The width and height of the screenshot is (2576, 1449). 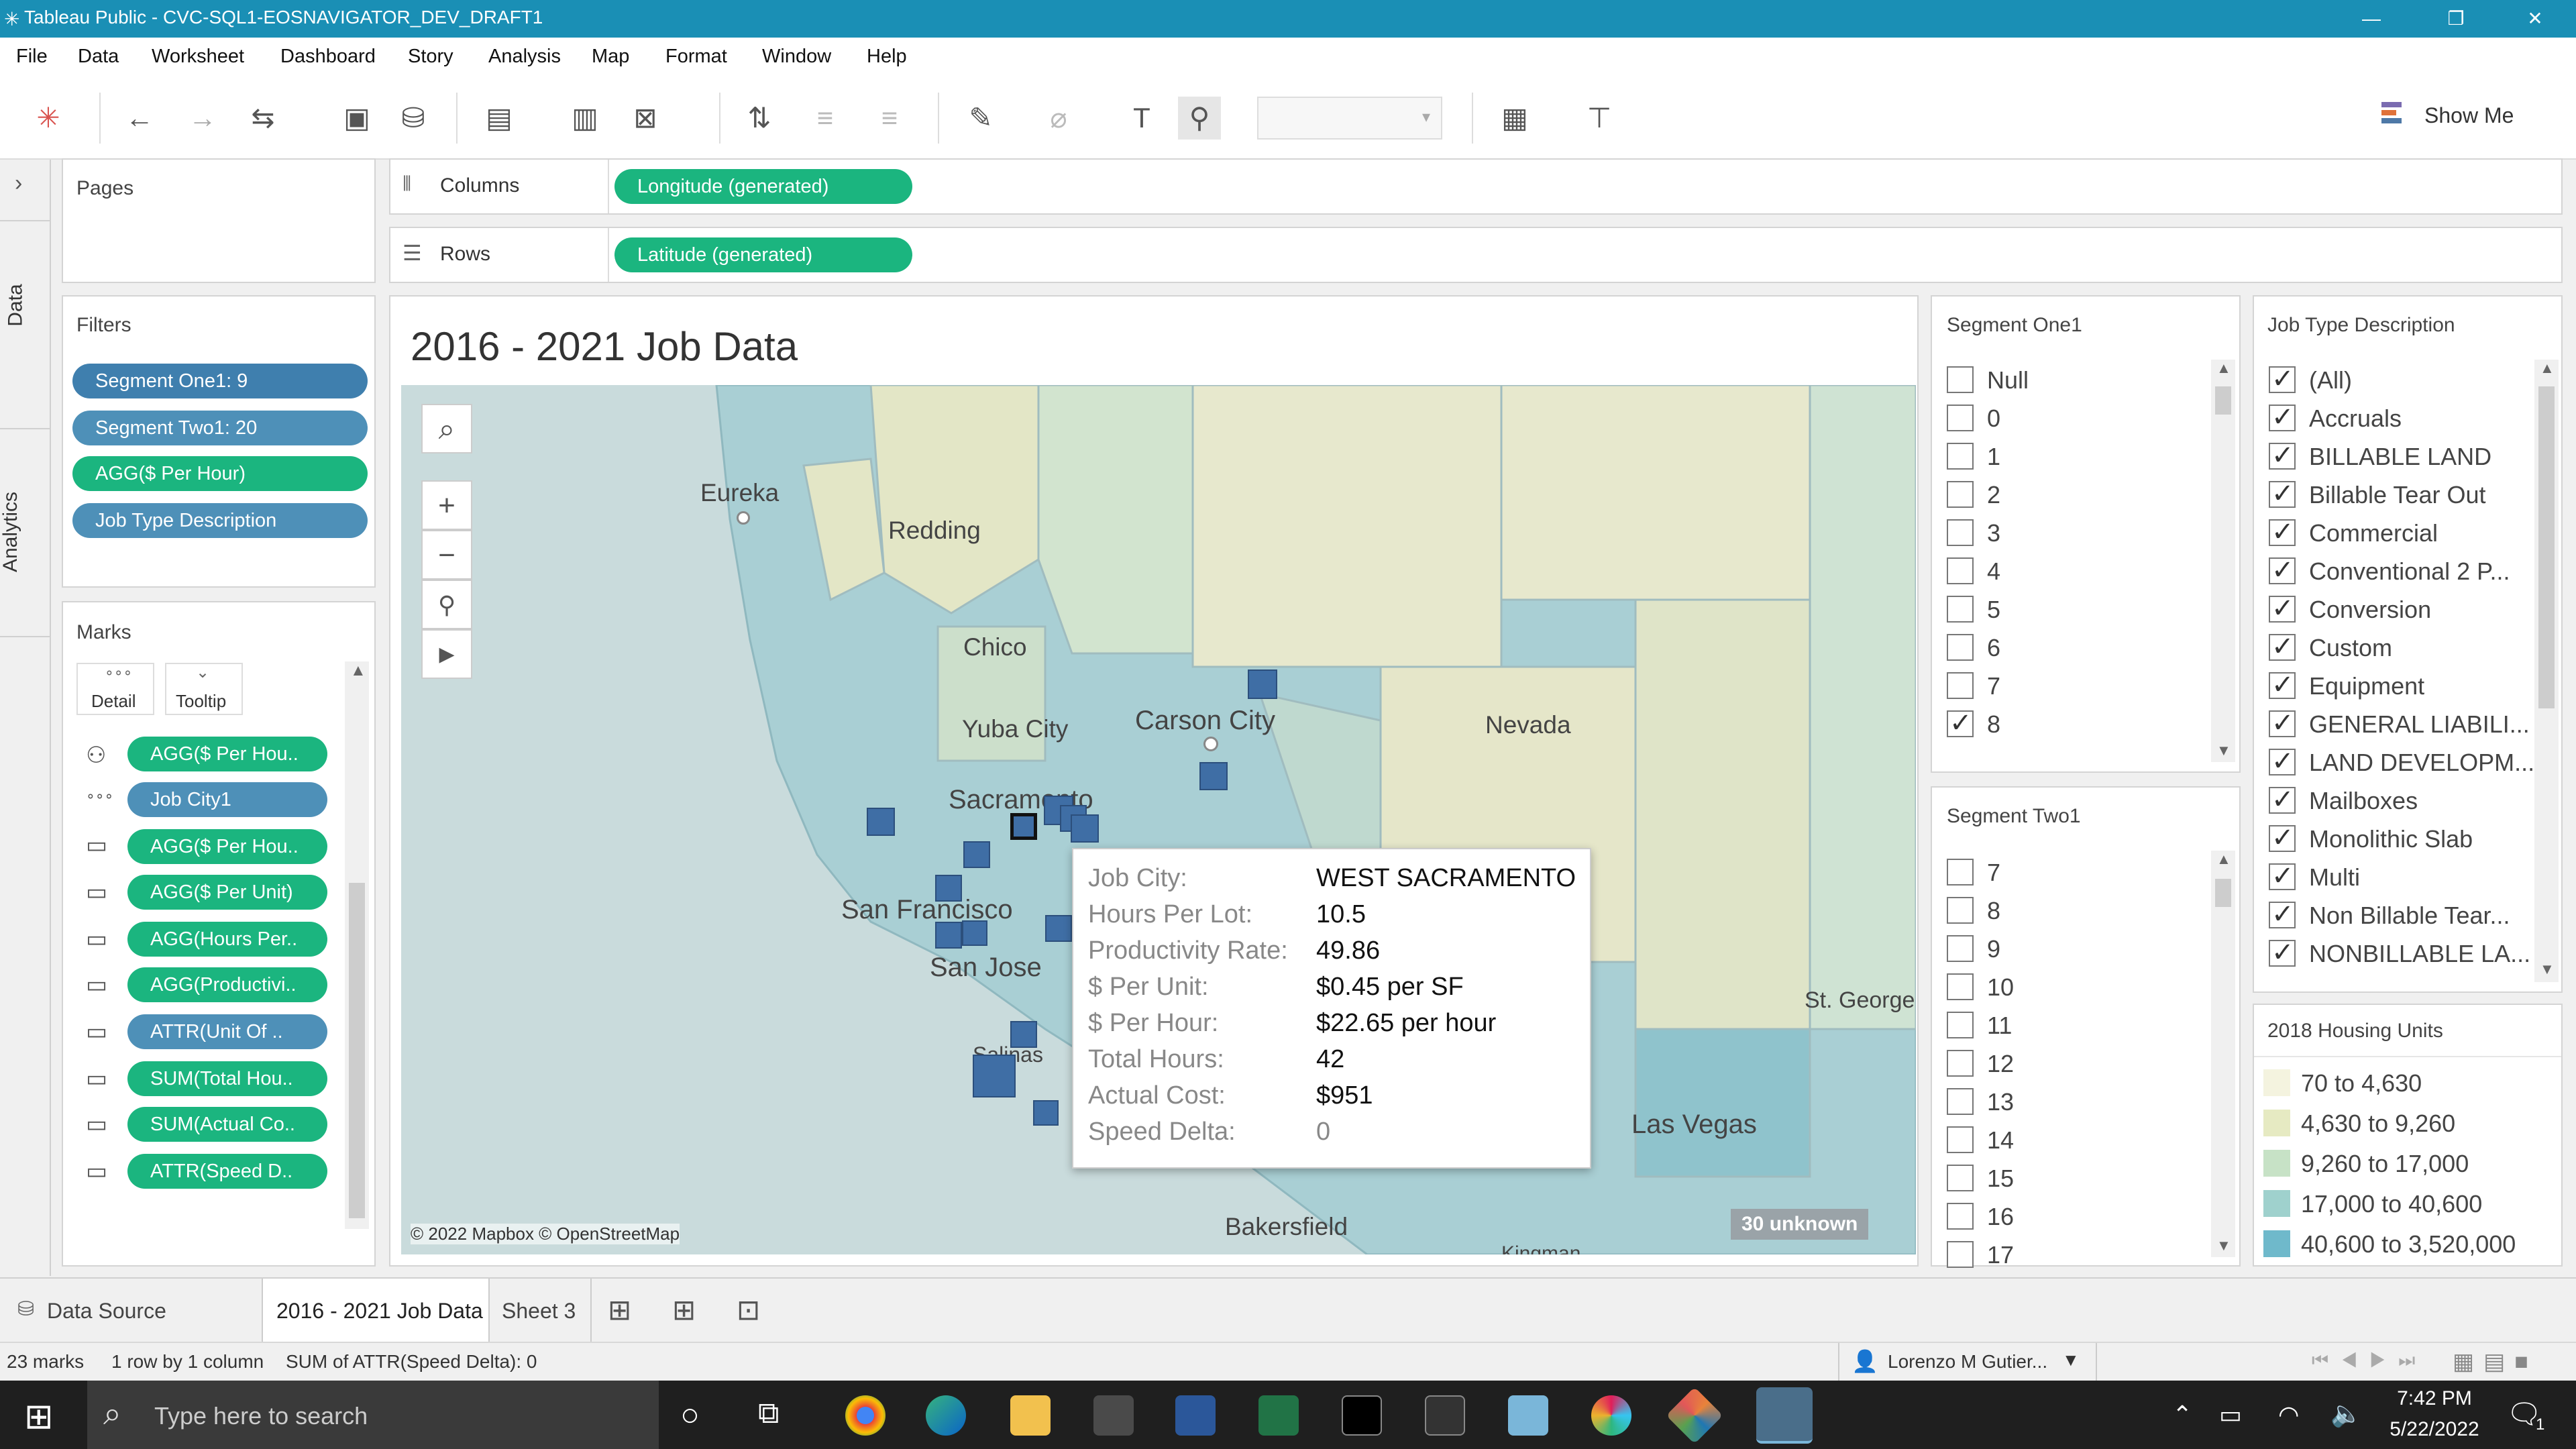 I want to click on new-data-source-icon: ⛁, so click(x=413, y=118).